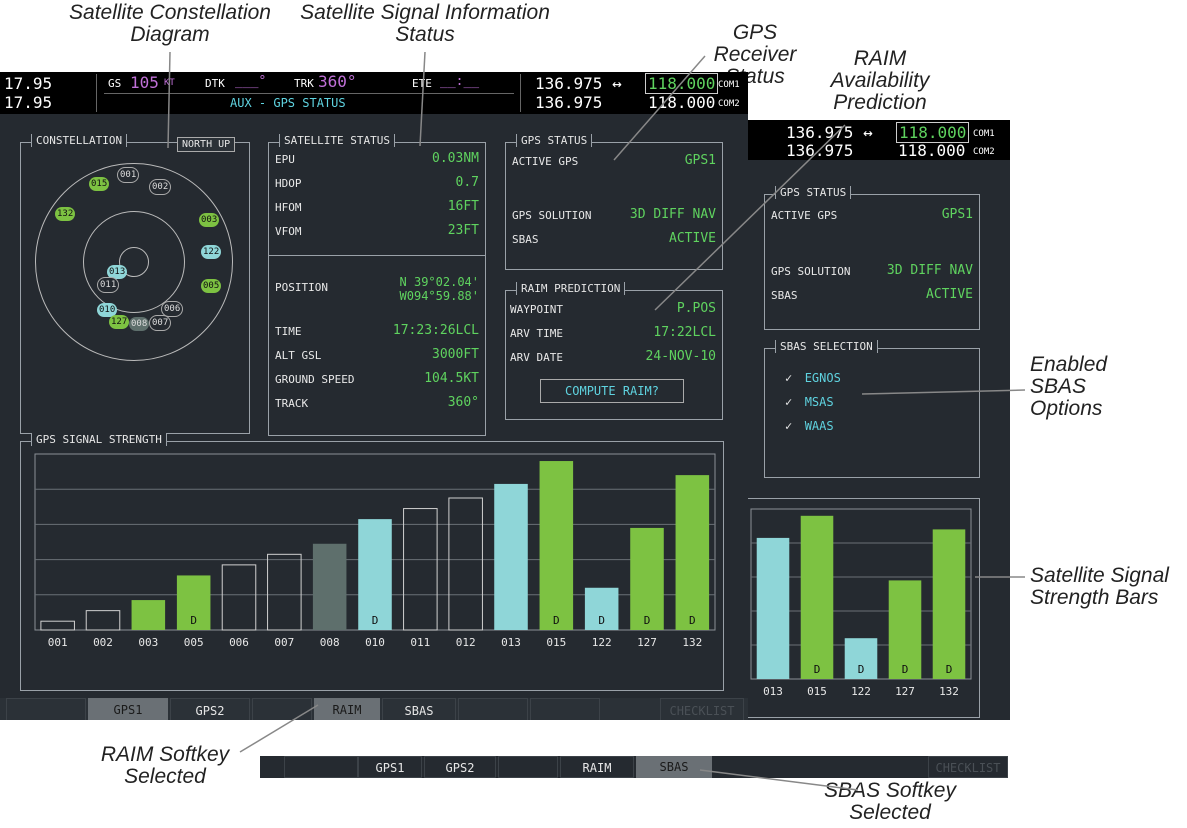 This screenshot has width=1187, height=828. What do you see at coordinates (439, 282) in the screenshot?
I see `position-lat: N 39°02.04'` at bounding box center [439, 282].